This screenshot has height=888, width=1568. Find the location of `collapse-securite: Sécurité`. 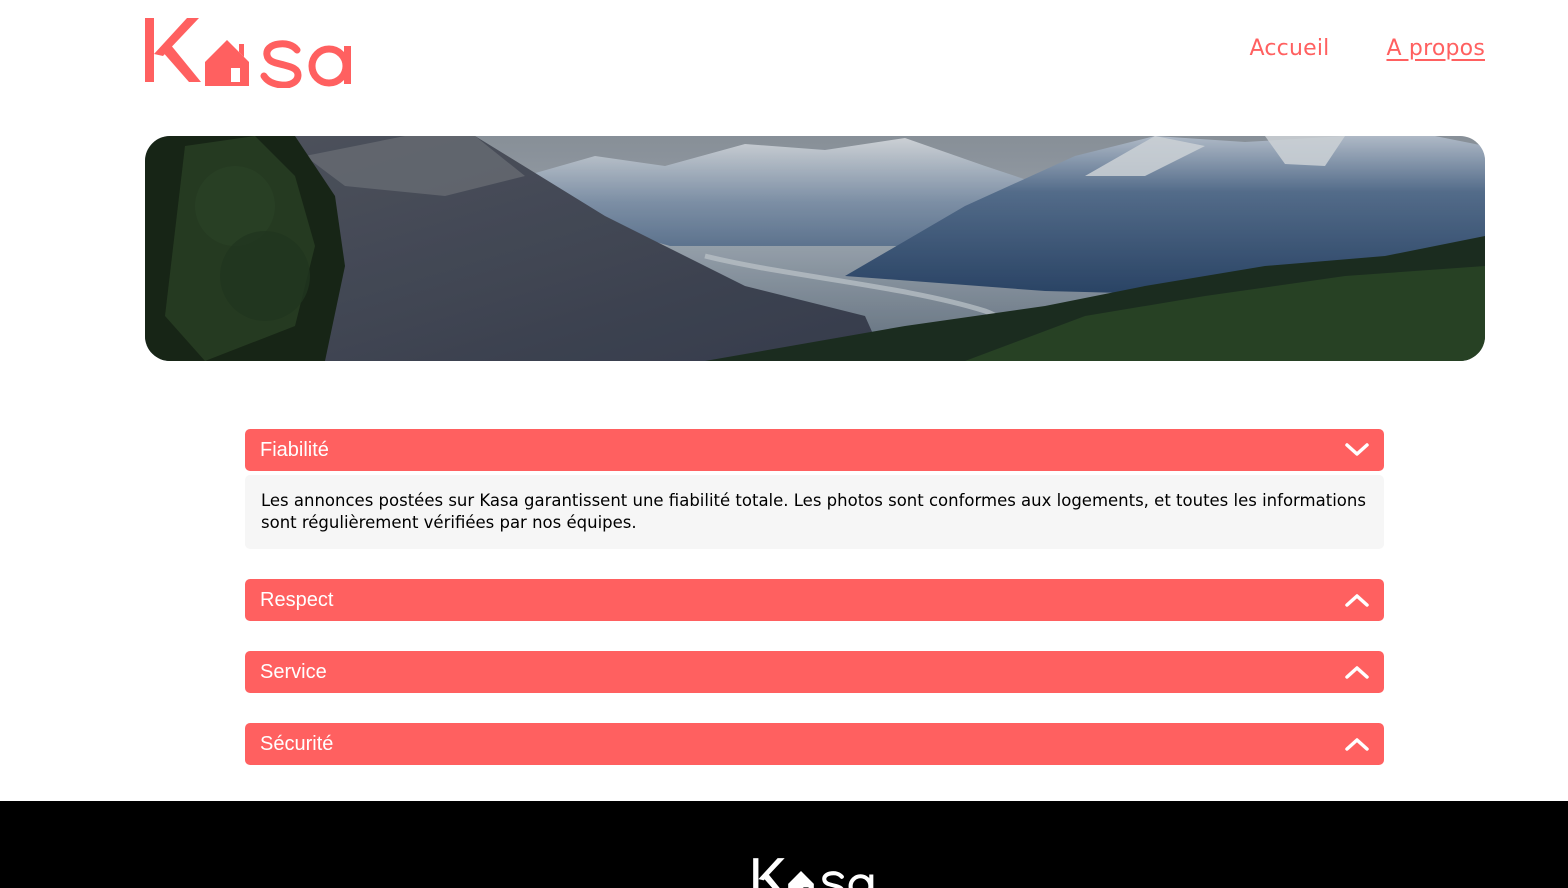

collapse-securite: Sécurité is located at coordinates (814, 744).